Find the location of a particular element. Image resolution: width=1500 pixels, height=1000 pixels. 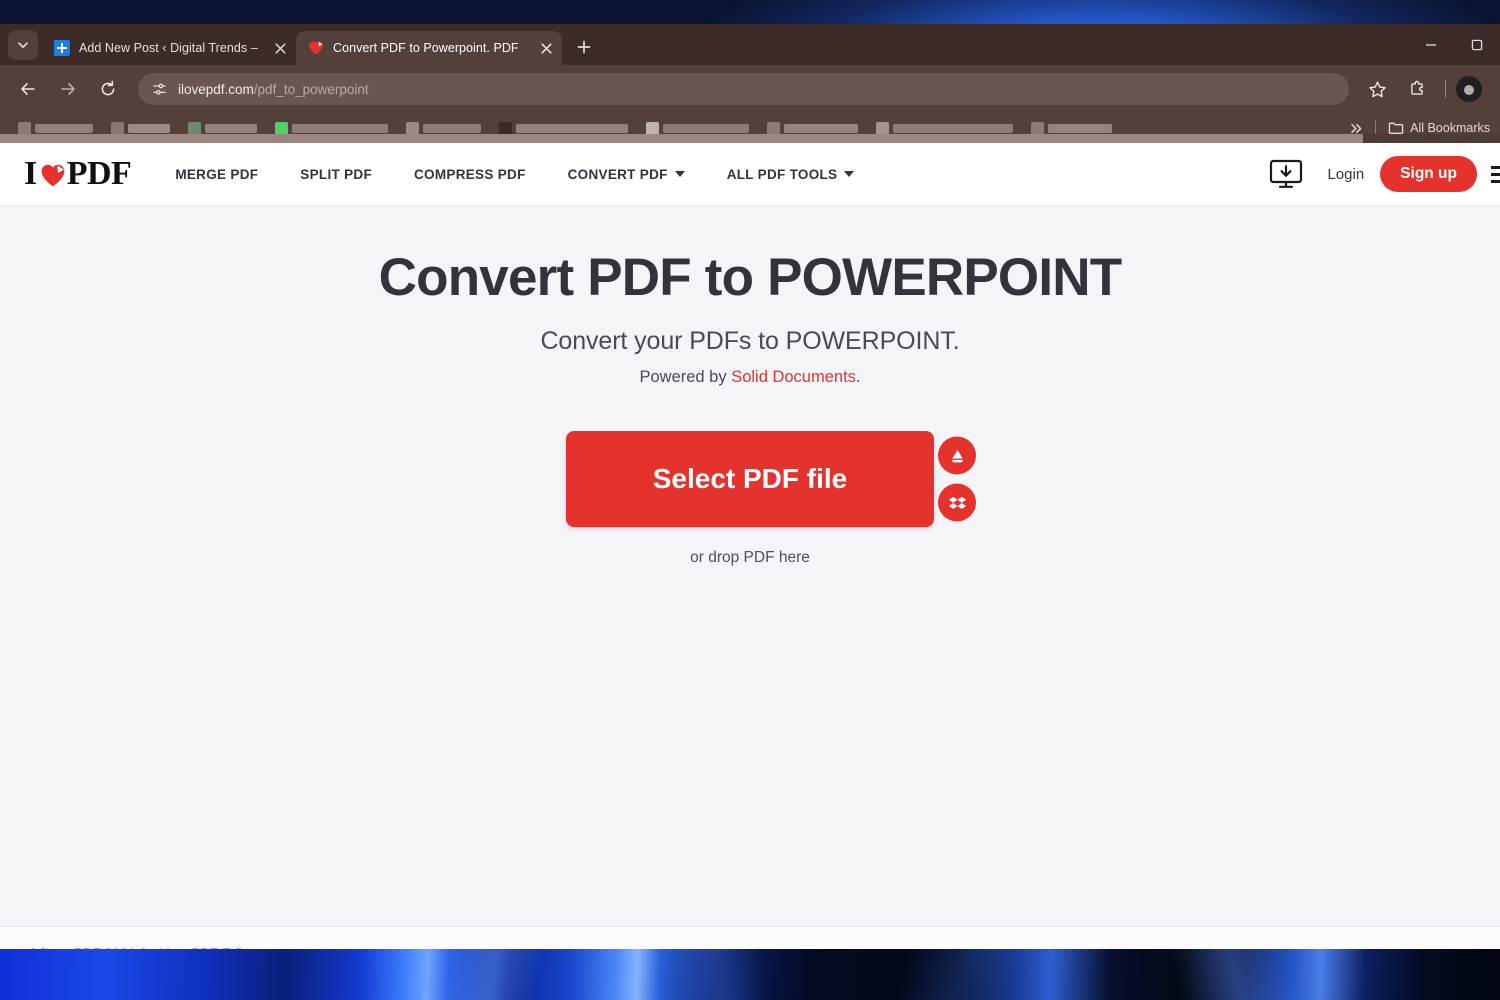

site-header-actions: Login Sign up is located at coordinates (1383, 174).